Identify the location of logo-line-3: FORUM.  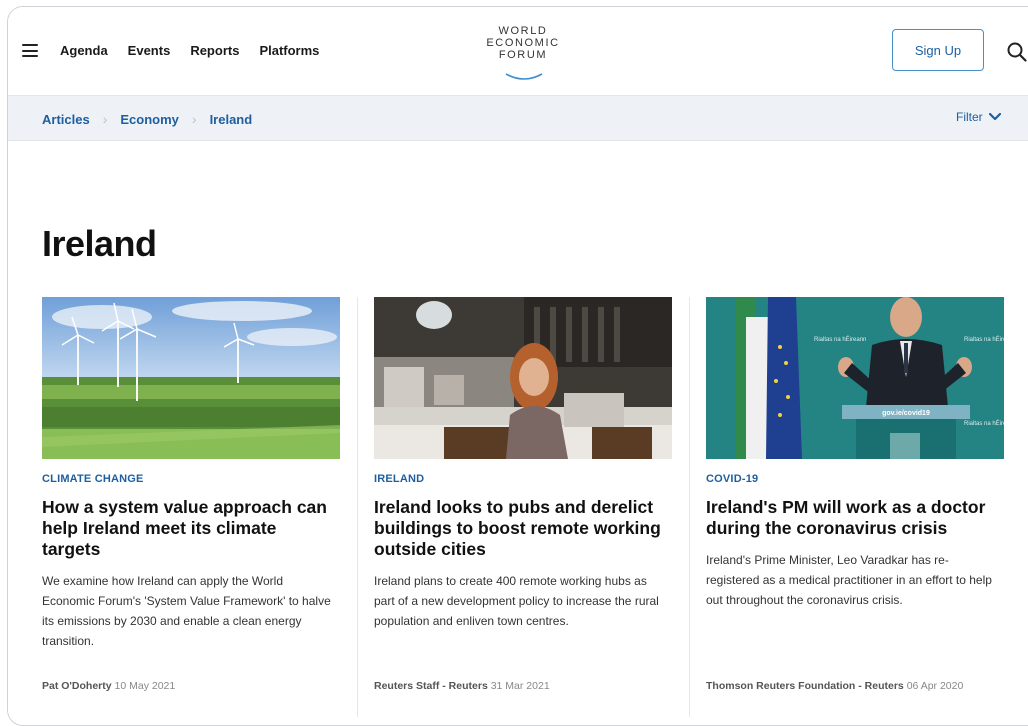
(523, 55).